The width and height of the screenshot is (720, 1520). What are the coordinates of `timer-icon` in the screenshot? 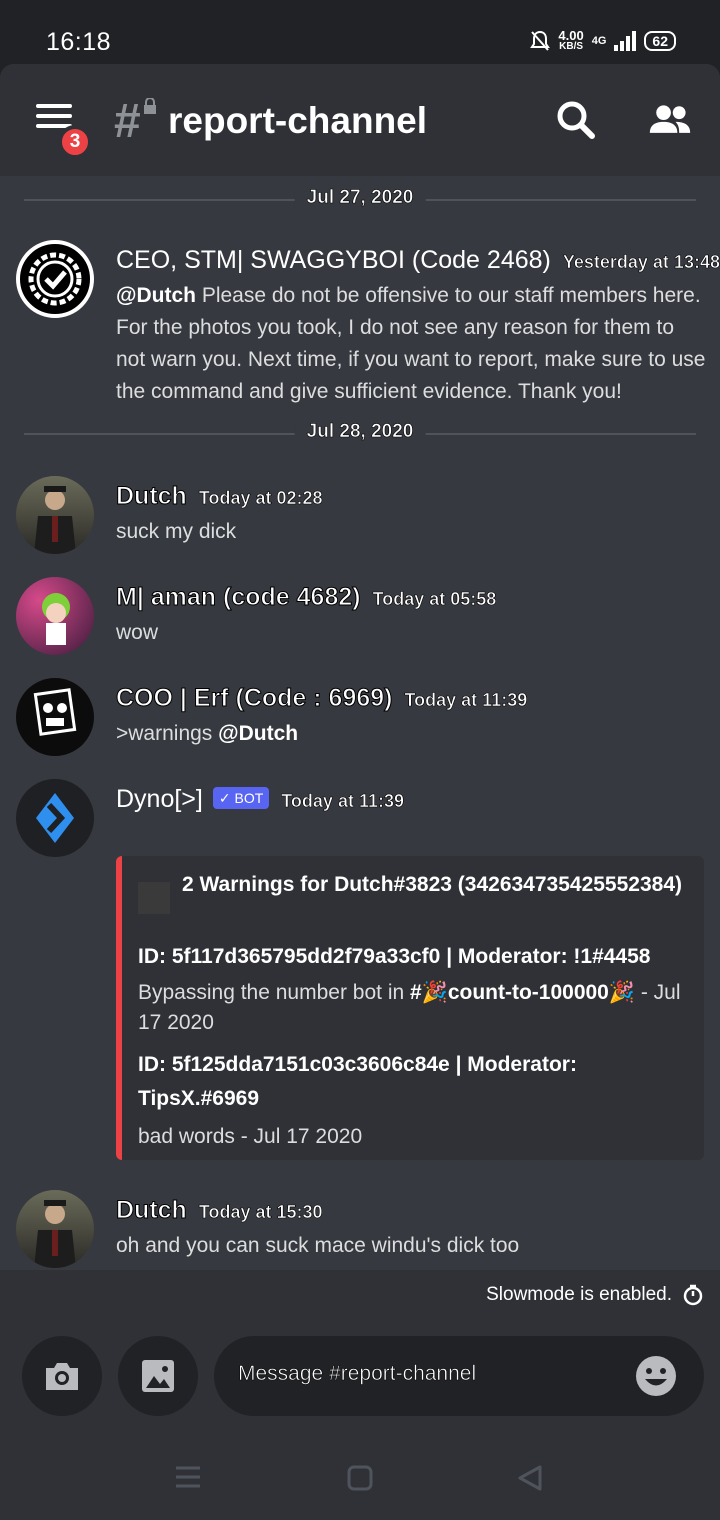 It's located at (693, 1295).